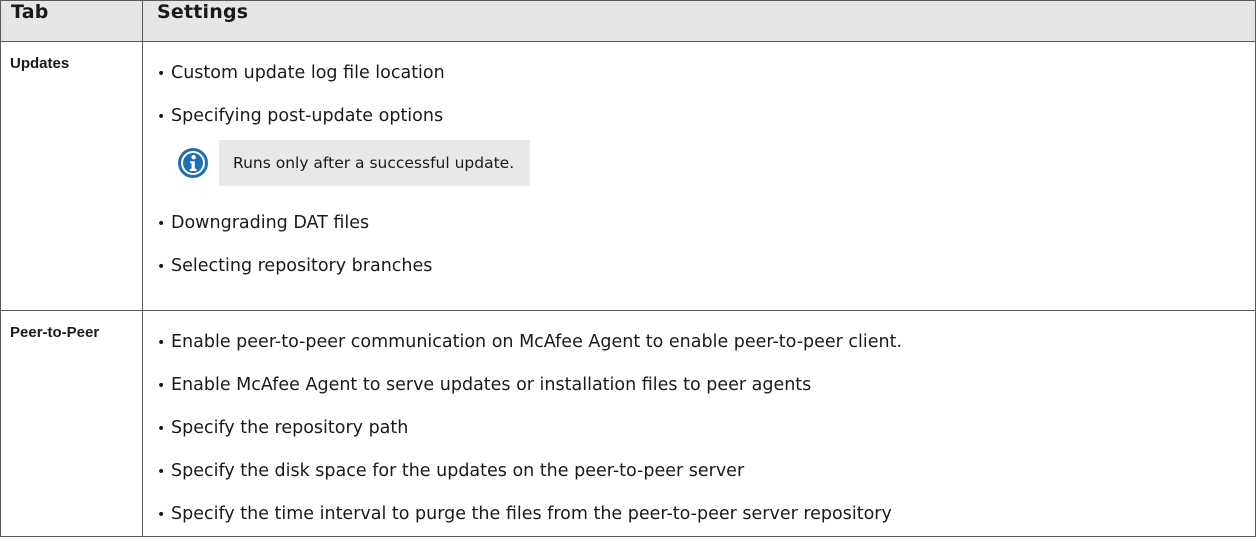 Image resolution: width=1256 pixels, height=553 pixels. Describe the element at coordinates (706, 73) in the screenshot. I see `list-item: • Custom update log file location` at that location.